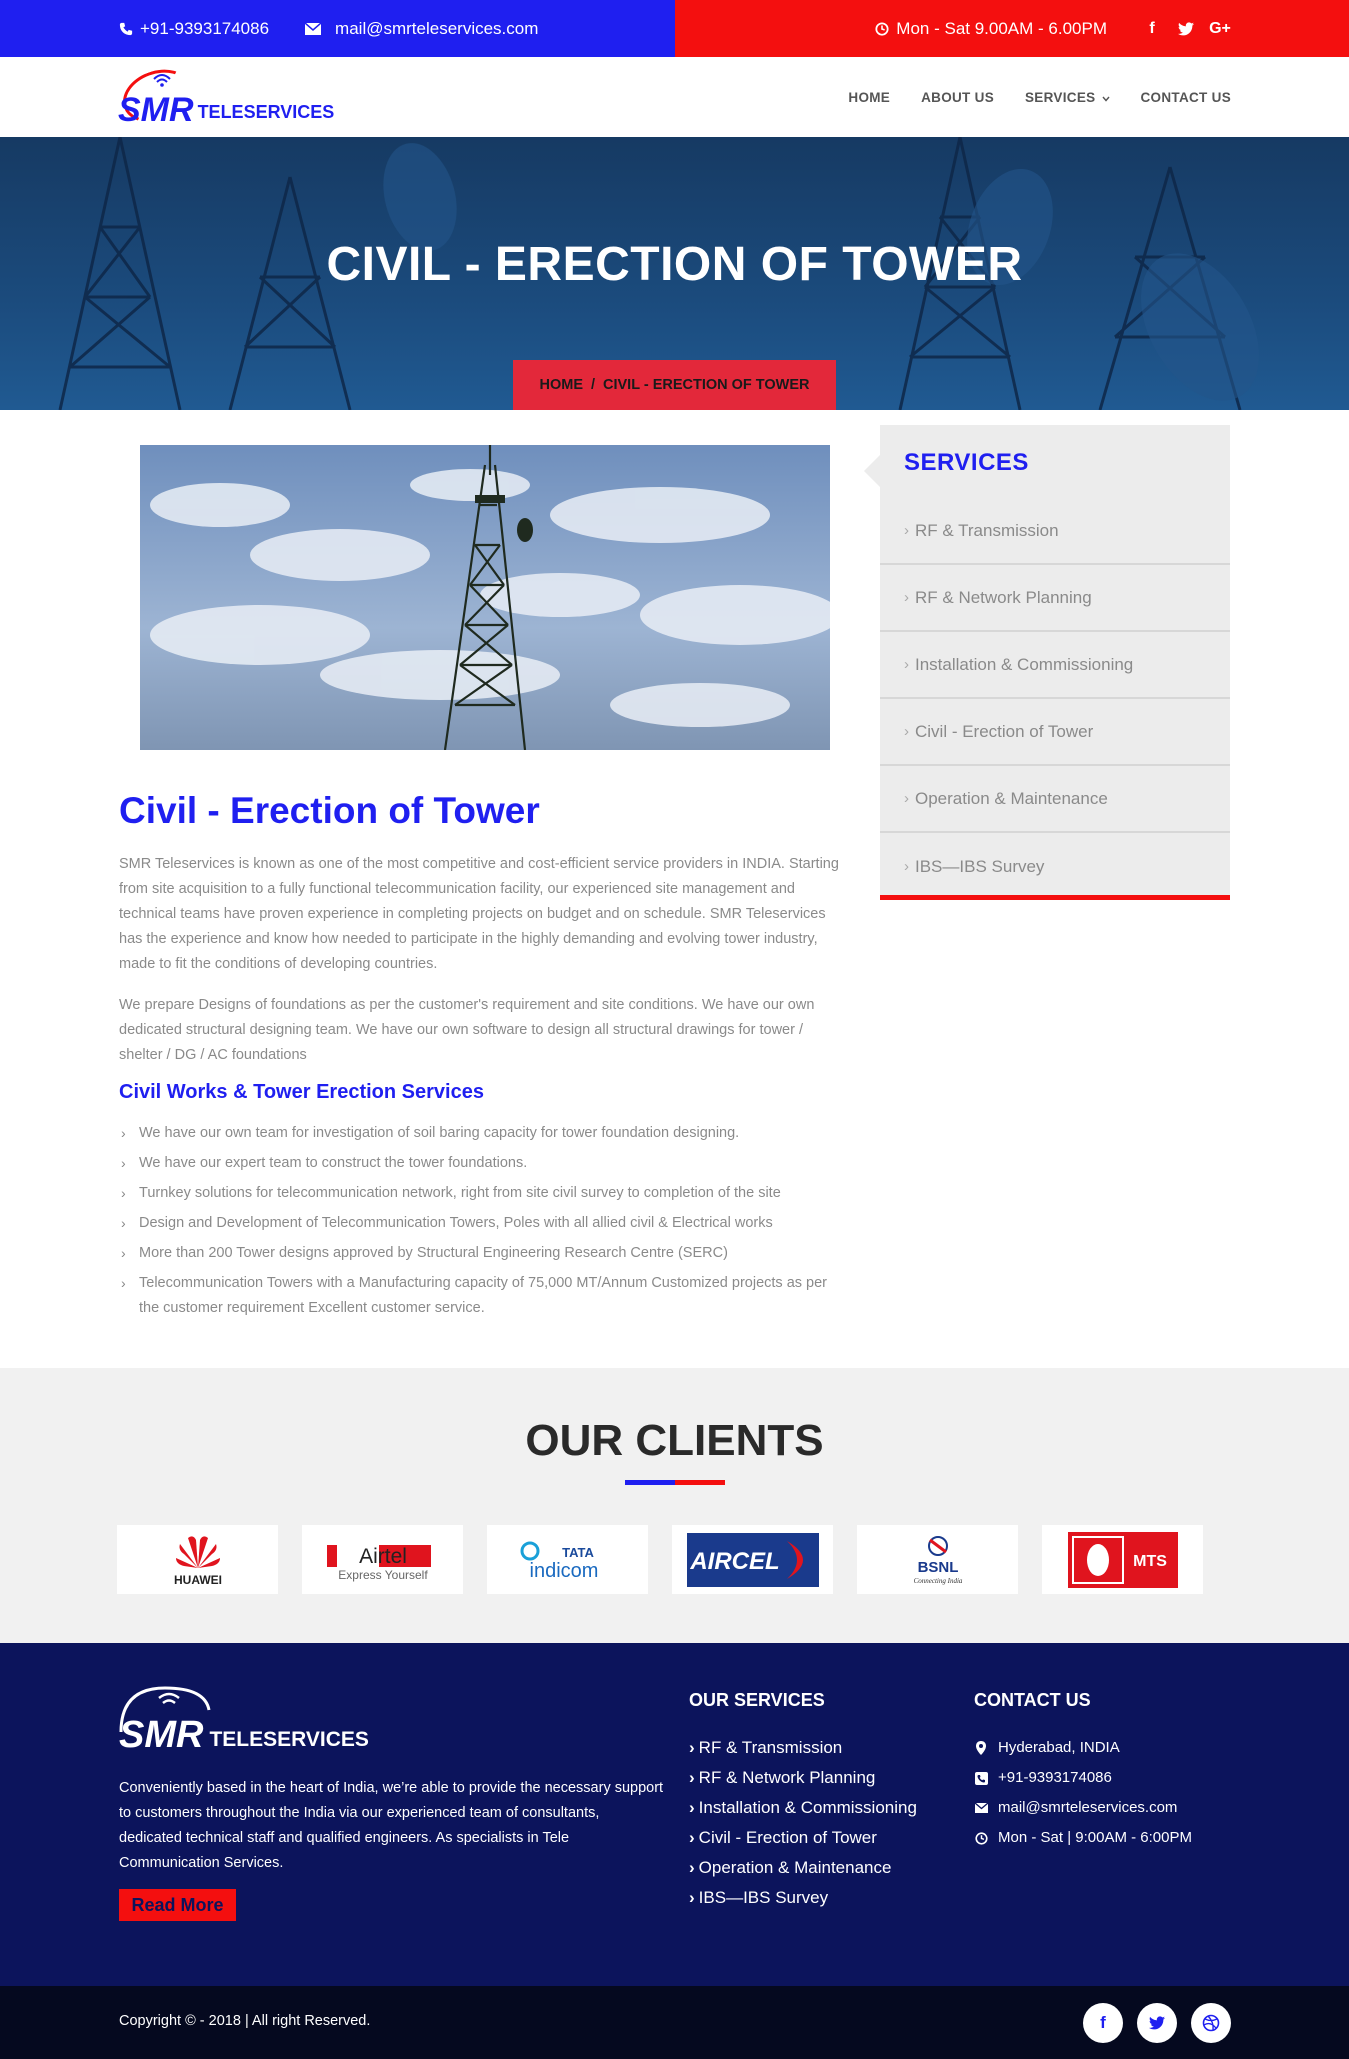 This screenshot has height=2059, width=1349. Describe the element at coordinates (937, 1581) in the screenshot. I see `svg-text: Connecting India` at that location.